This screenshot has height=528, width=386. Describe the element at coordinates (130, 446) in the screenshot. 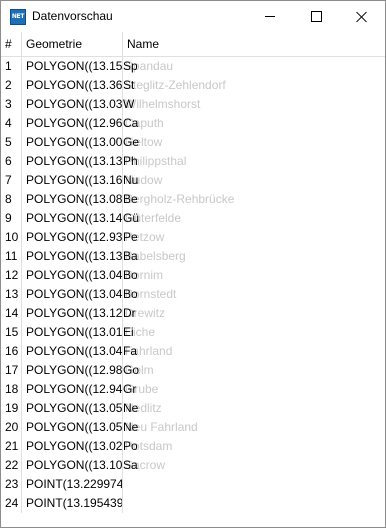

I see `geometry-overflow: Po` at that location.